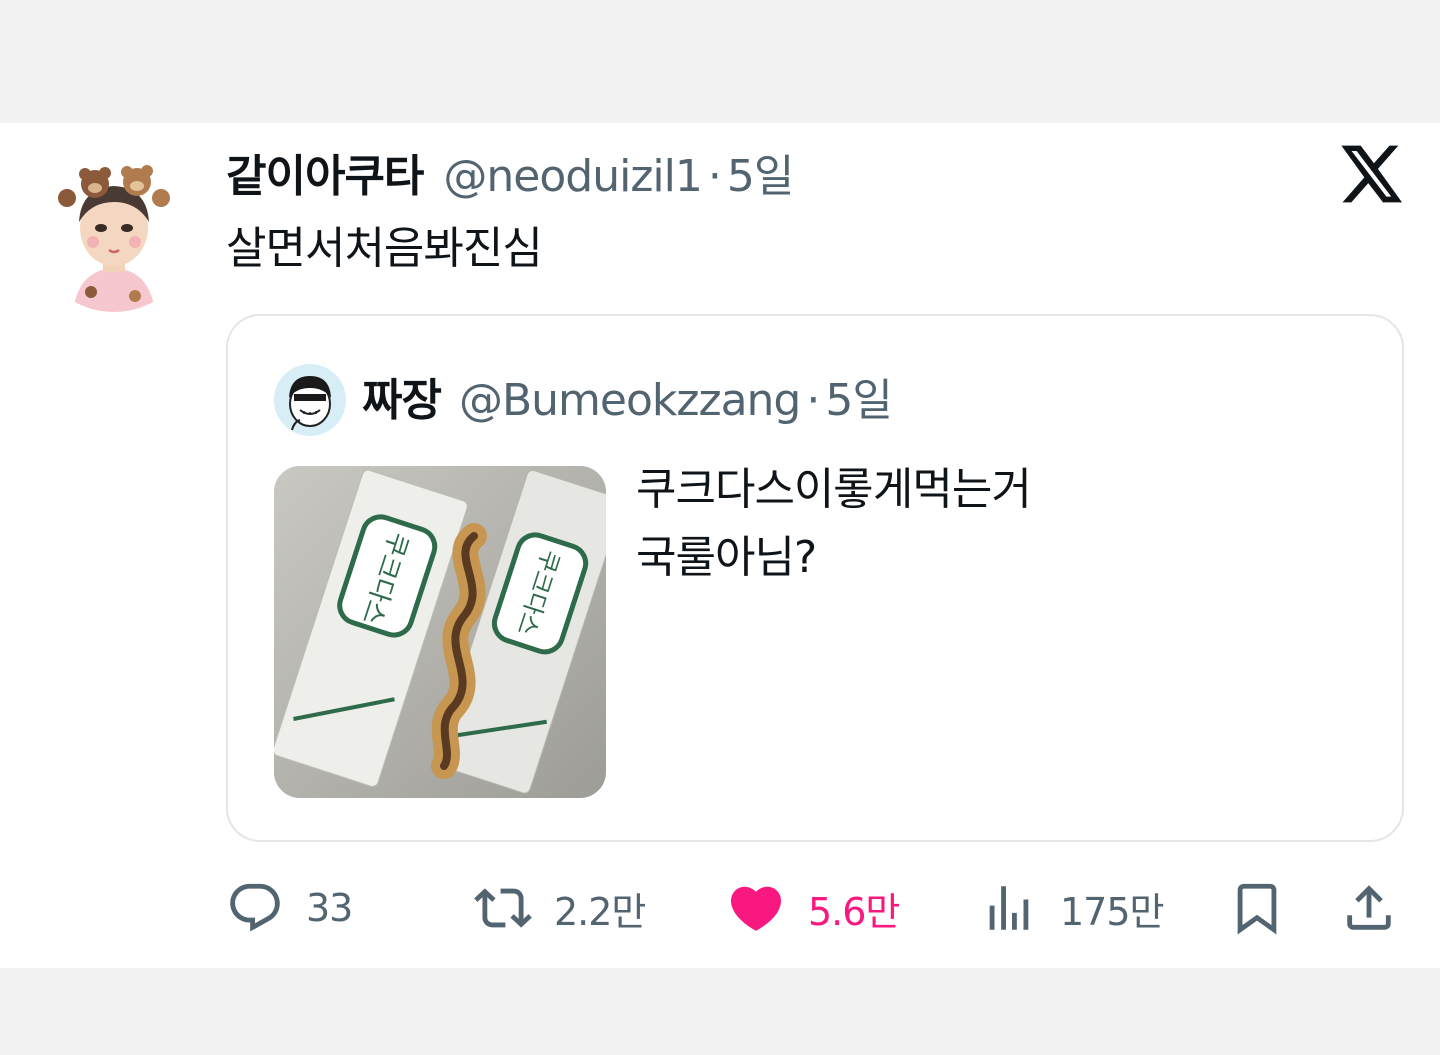 This screenshot has width=1440, height=1055. Describe the element at coordinates (756, 908) in the screenshot. I see `heart-icon` at that location.